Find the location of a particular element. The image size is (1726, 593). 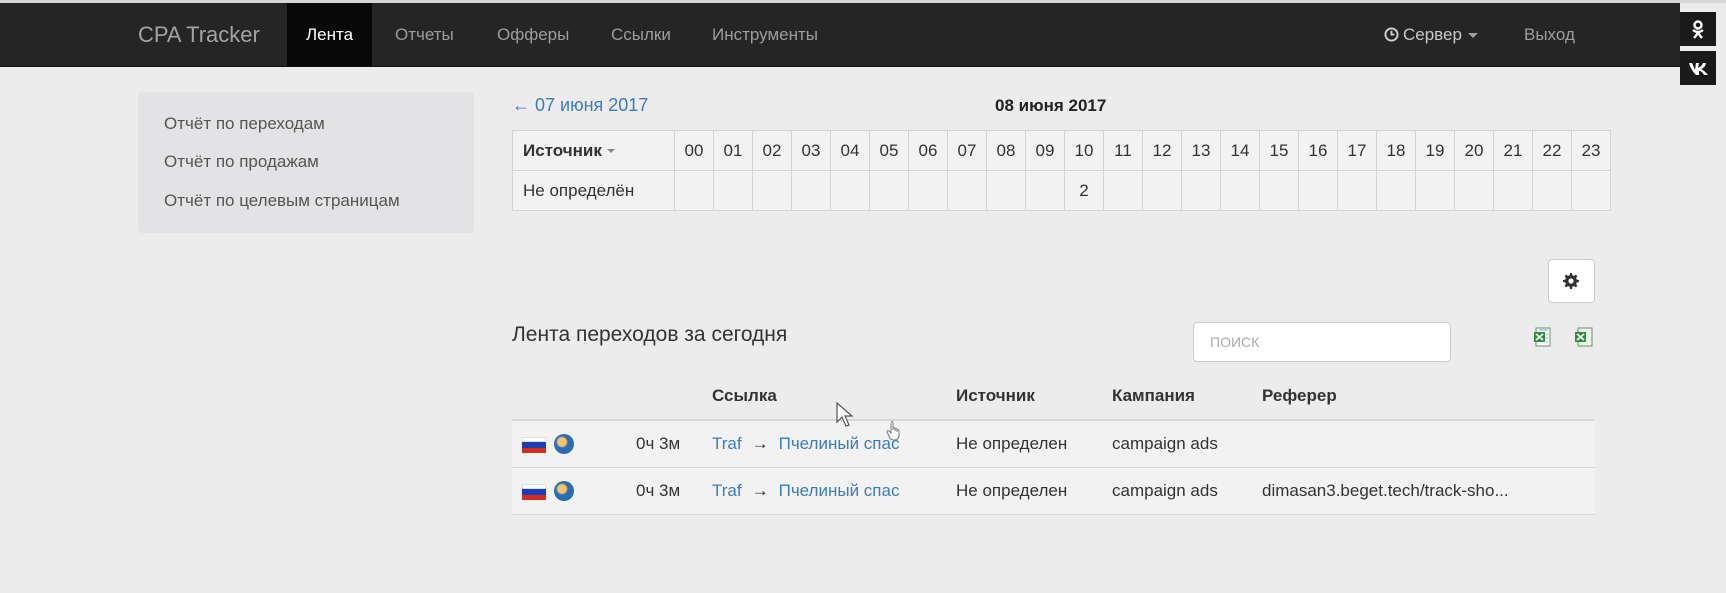

hourly-data-row: Не определён 2 is located at coordinates (1061, 190).